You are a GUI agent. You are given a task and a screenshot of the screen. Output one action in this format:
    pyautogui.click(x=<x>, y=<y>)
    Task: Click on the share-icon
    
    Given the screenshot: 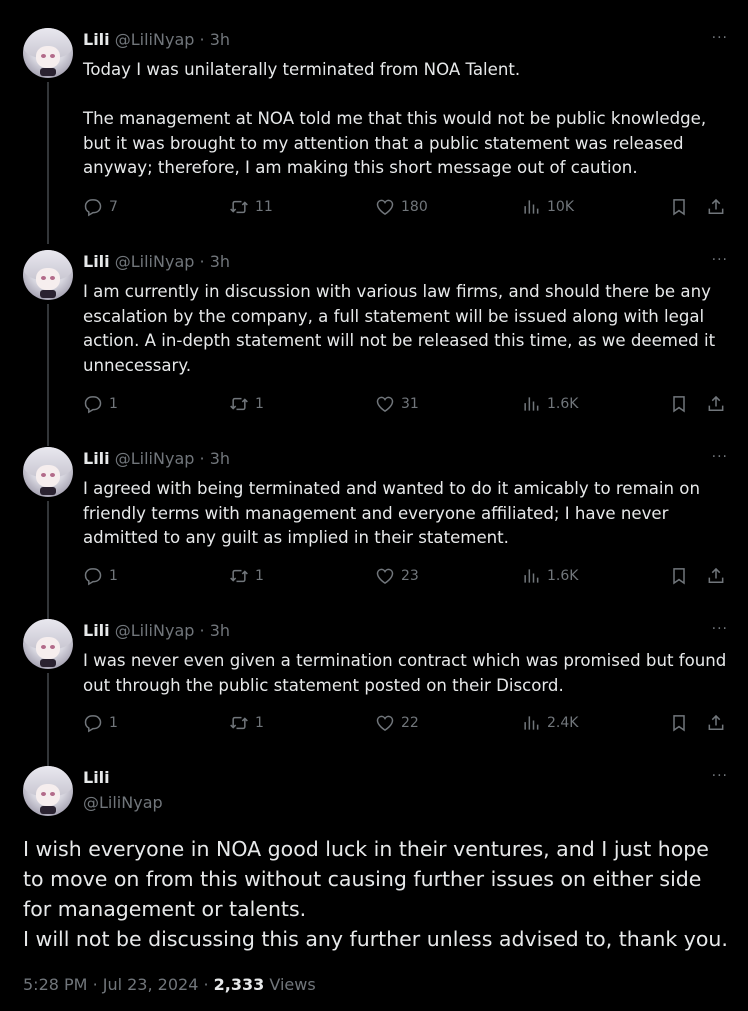 What is the action you would take?
    pyautogui.click(x=719, y=404)
    